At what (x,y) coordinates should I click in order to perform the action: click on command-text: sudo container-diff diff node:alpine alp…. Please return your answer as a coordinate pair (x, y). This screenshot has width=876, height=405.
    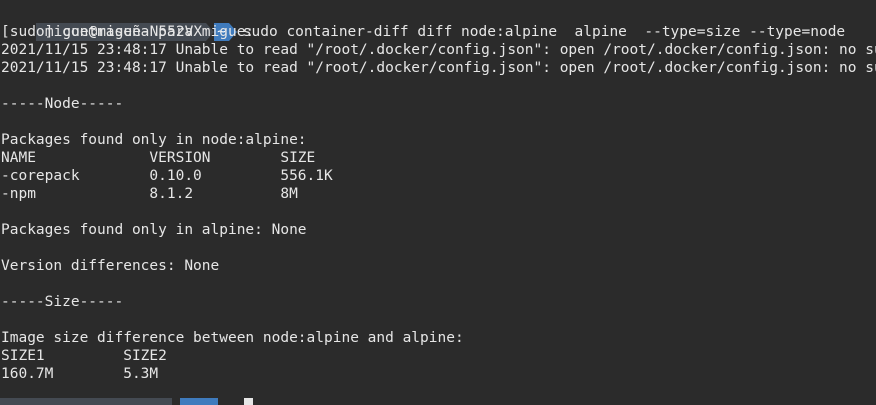
    Looking at the image, I should click on (544, 32).